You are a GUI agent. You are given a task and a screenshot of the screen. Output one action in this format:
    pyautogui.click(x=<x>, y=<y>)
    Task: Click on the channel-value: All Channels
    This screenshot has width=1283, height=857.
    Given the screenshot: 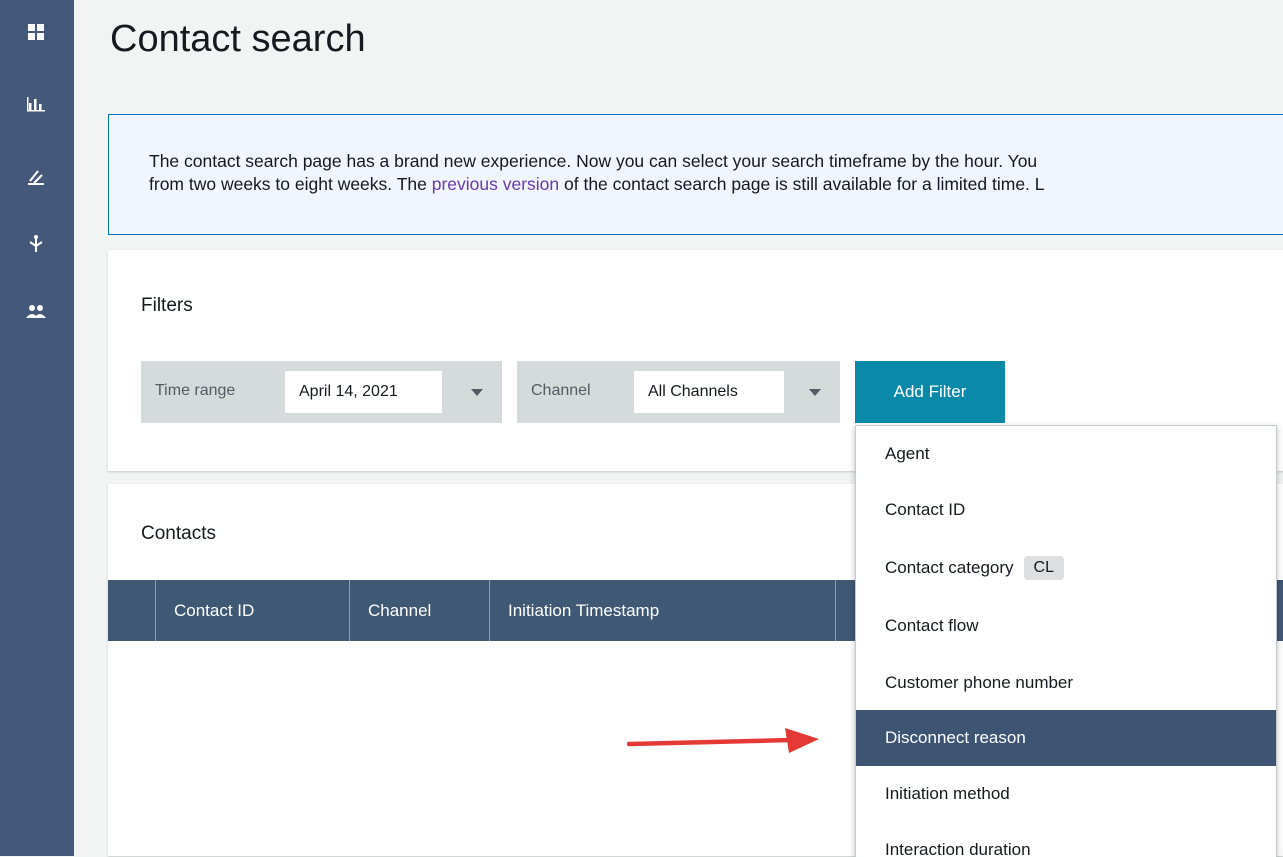 What is the action you would take?
    pyautogui.click(x=709, y=392)
    